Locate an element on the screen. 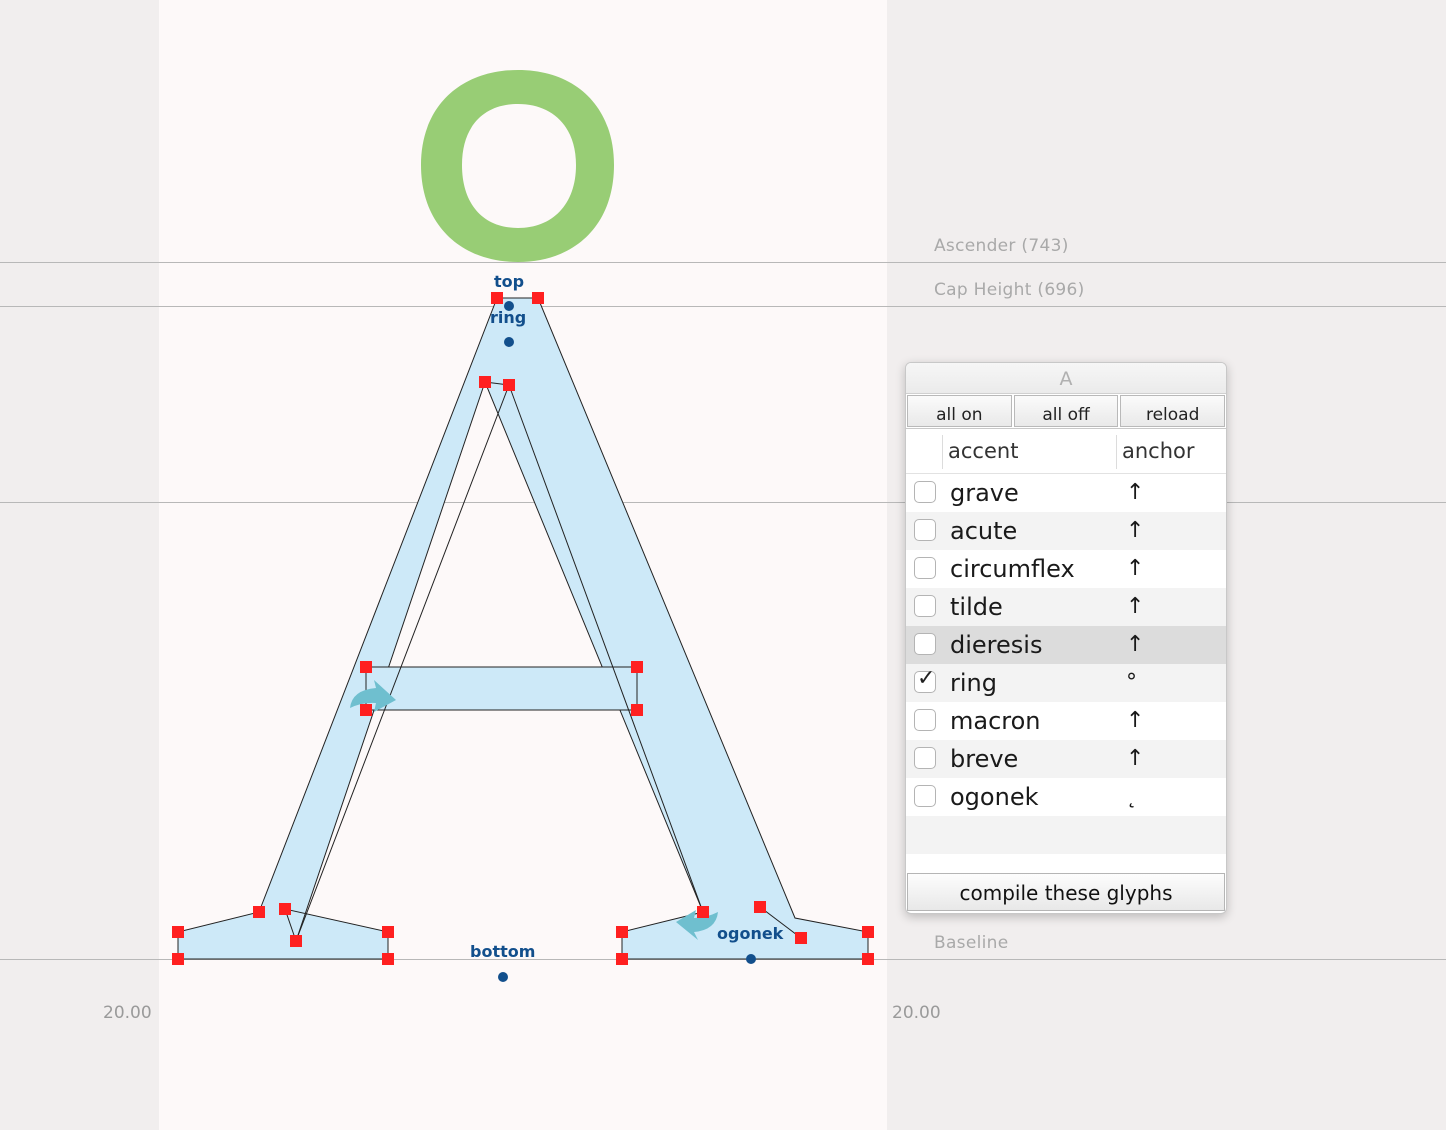  anchor-ogonek-label: ogonek is located at coordinates (750, 933).